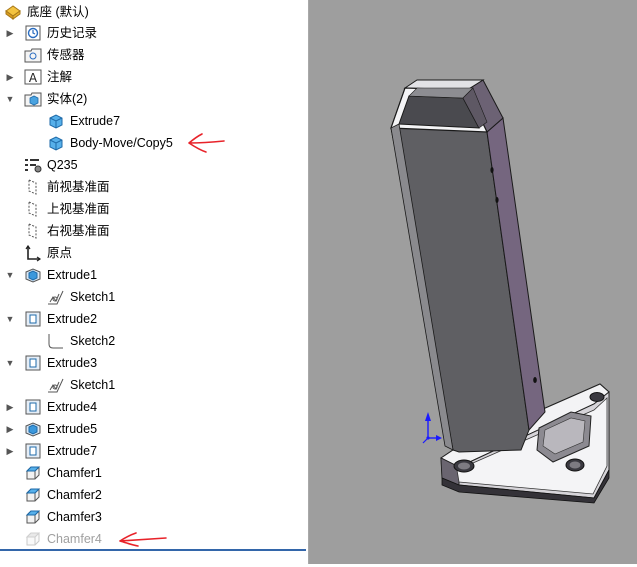 The width and height of the screenshot is (637, 567). What do you see at coordinates (33, 99) in the screenshot?
I see `solid-bodies-folder-icon` at bounding box center [33, 99].